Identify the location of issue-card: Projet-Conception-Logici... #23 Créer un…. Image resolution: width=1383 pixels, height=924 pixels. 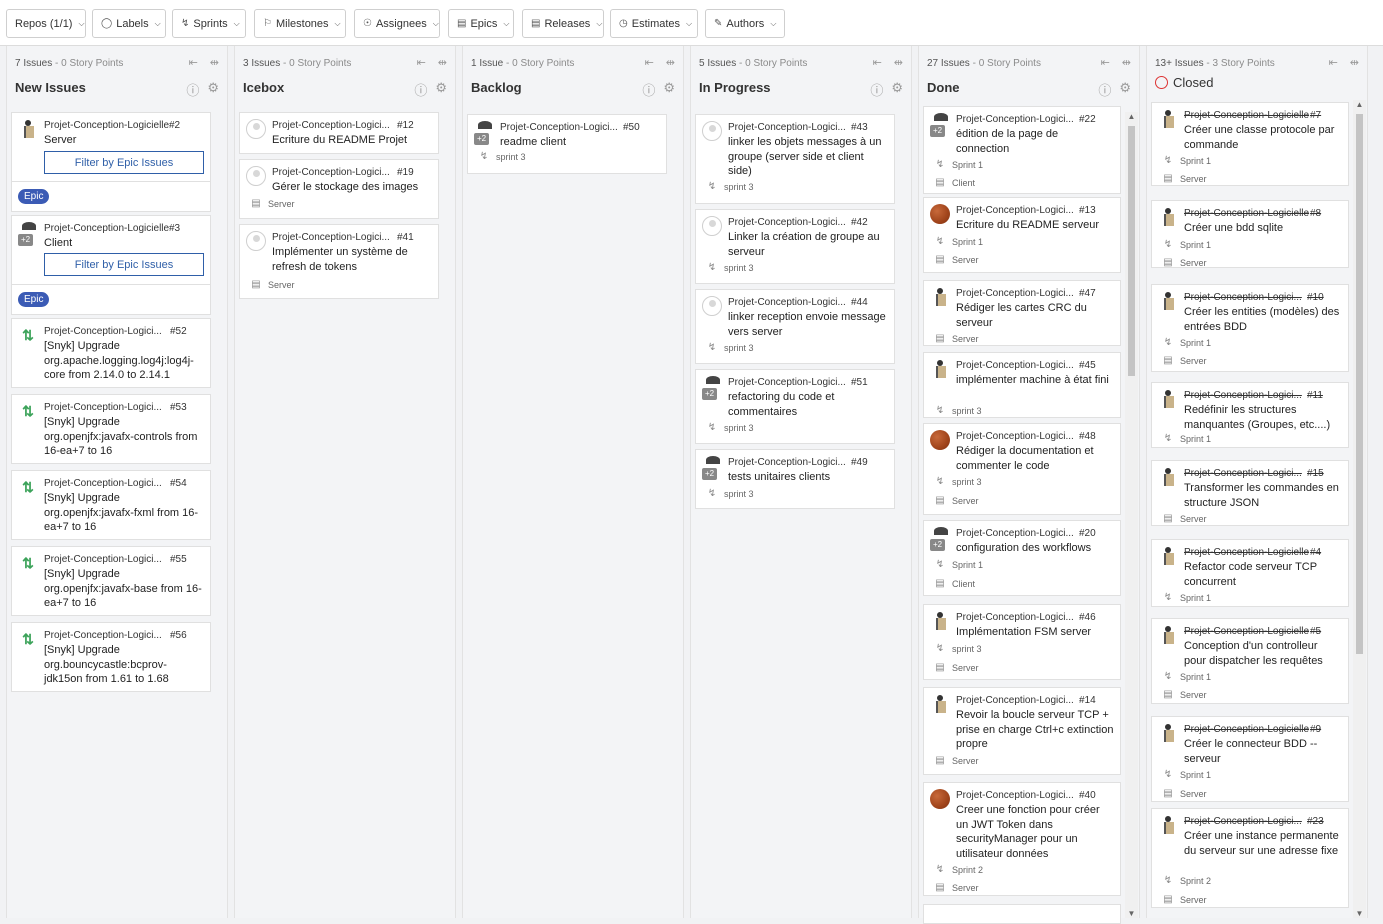
(1250, 858).